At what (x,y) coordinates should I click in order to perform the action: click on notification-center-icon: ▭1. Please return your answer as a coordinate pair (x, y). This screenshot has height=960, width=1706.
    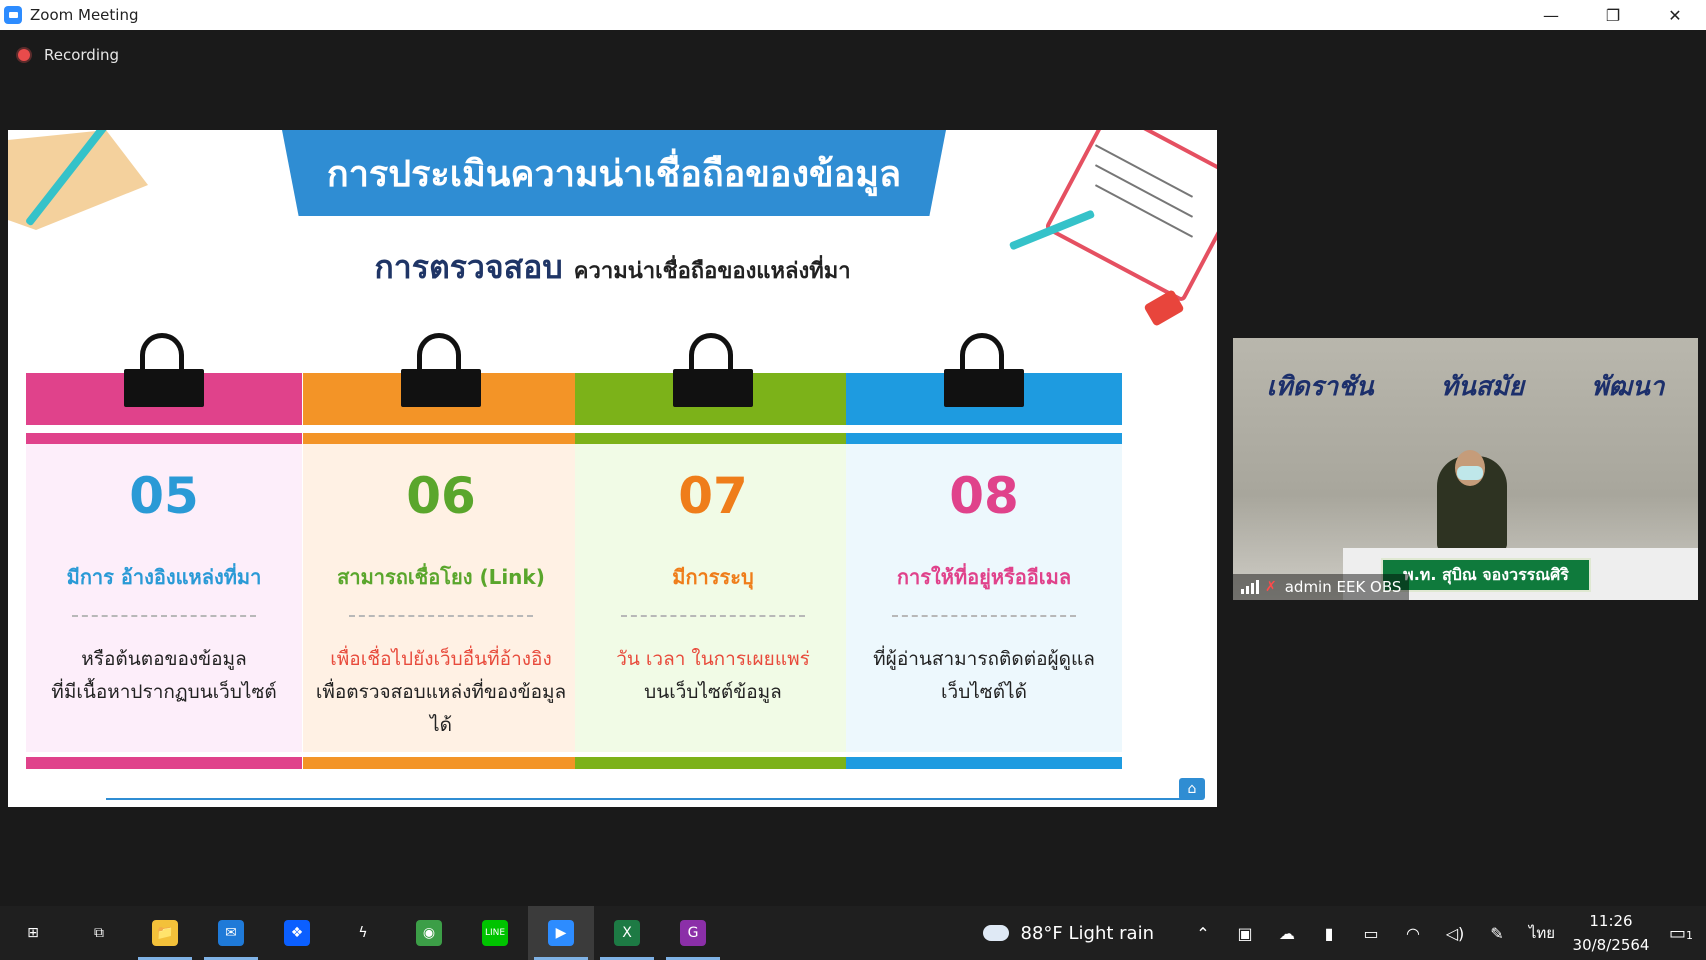
    Looking at the image, I should click on (1681, 933).